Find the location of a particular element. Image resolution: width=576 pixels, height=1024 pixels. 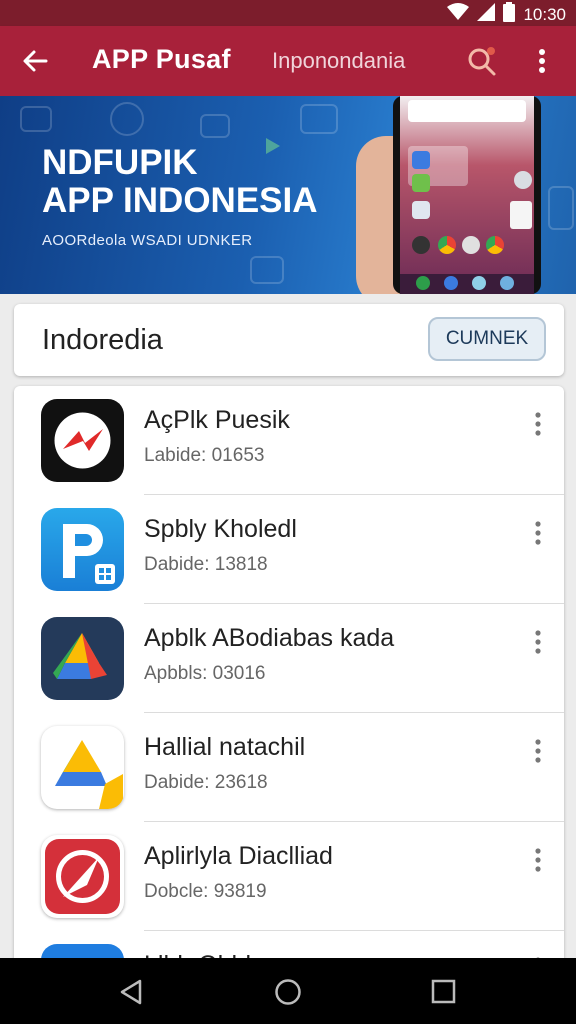

banner-headline: NDFUPIK APP INDONESIA is located at coordinates (180, 182).